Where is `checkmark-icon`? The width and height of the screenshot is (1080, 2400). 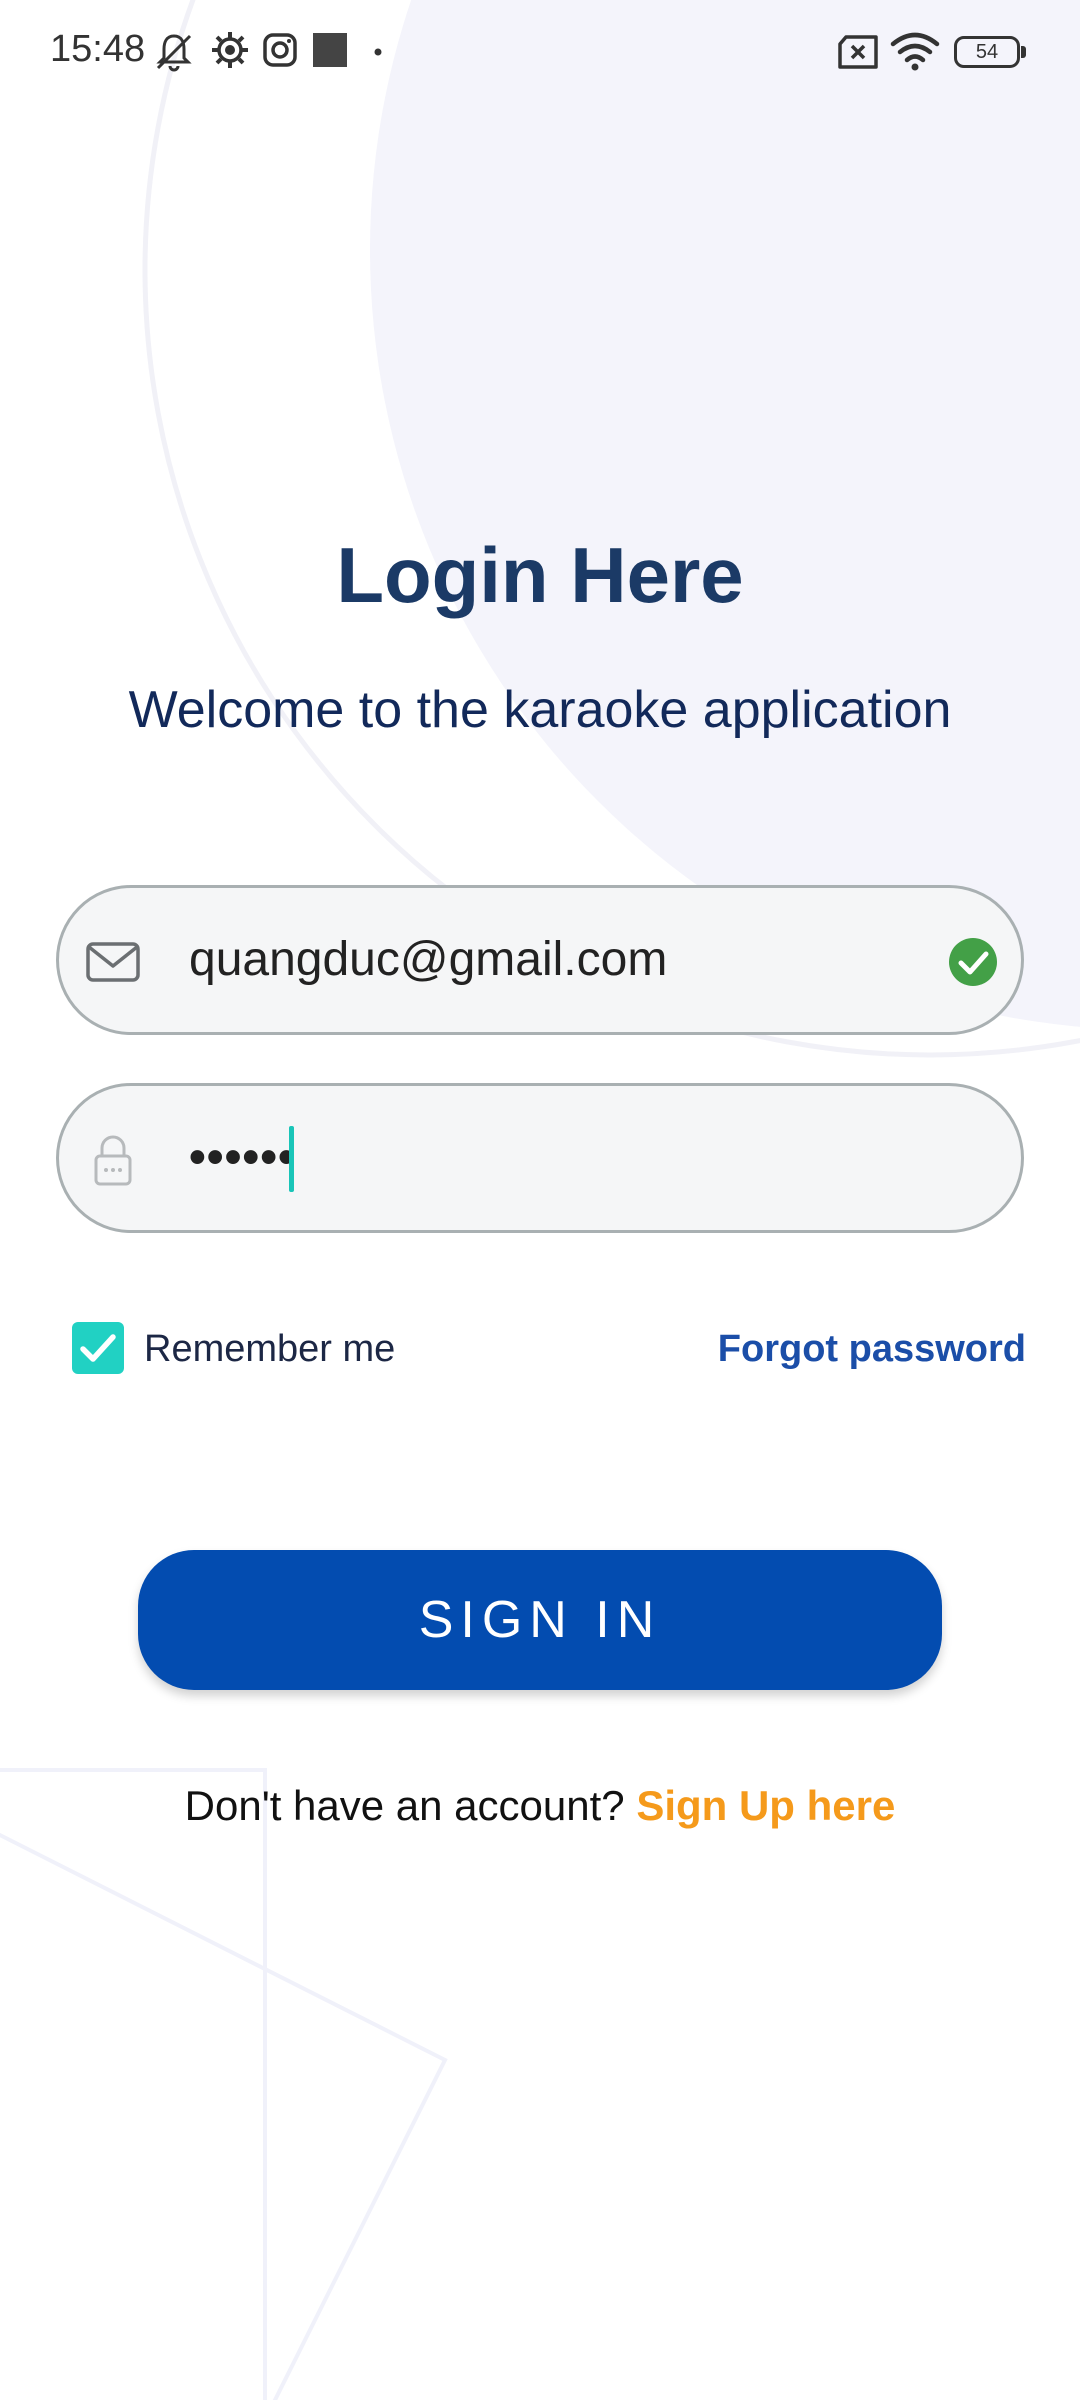 checkmark-icon is located at coordinates (98, 1348).